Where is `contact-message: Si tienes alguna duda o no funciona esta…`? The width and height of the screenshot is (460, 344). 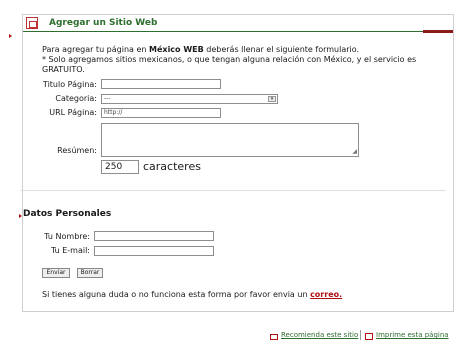 contact-message: Si tienes alguna duda o no funciona esta… is located at coordinates (176, 294).